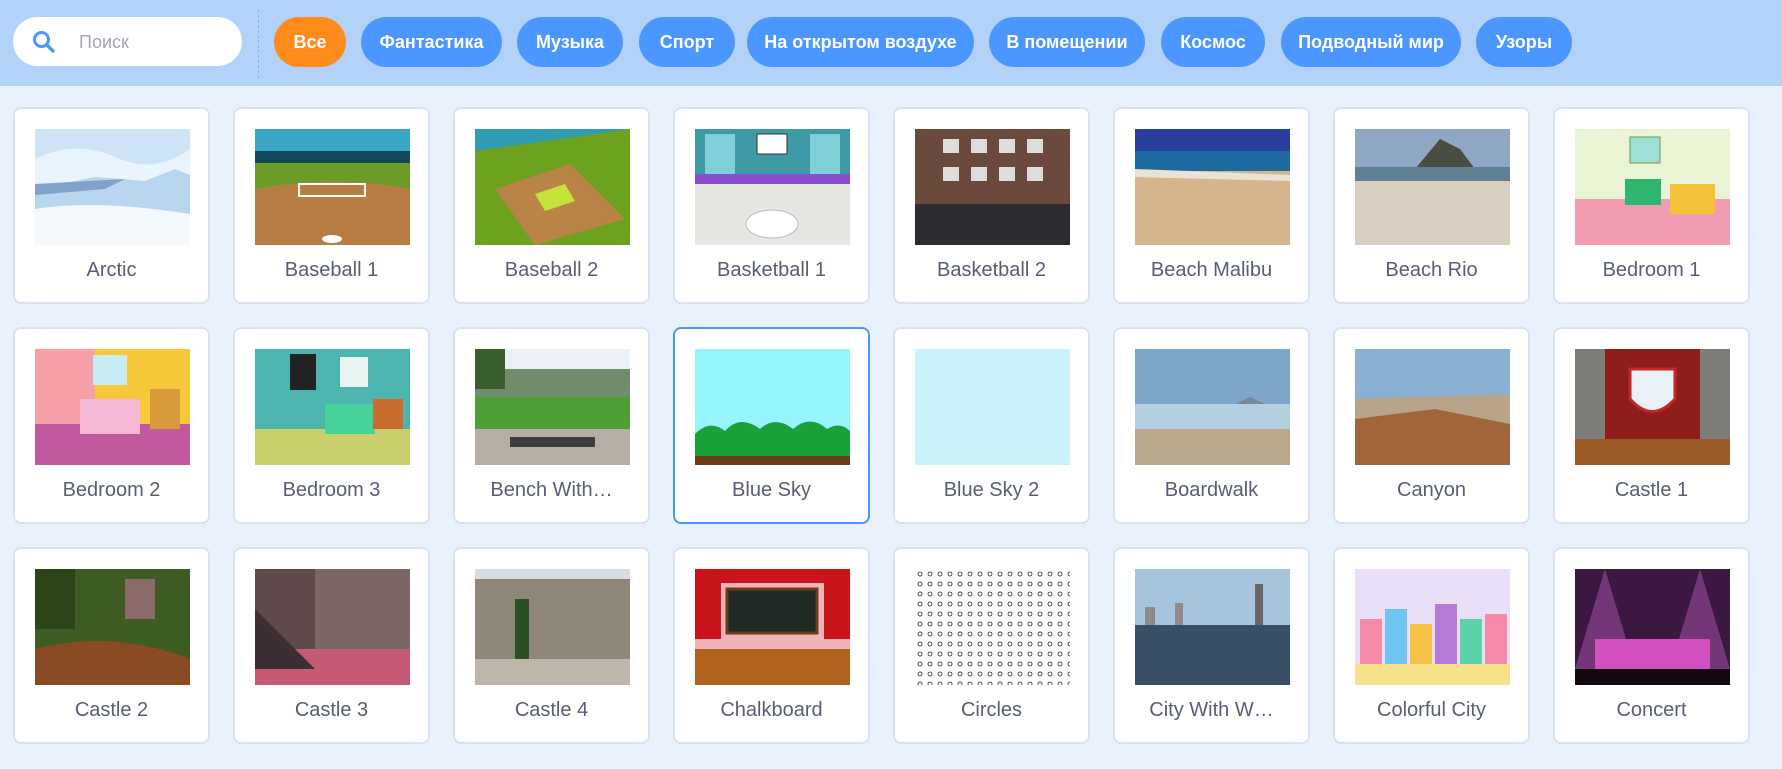  I want to click on tag-all: Все, so click(310, 42).